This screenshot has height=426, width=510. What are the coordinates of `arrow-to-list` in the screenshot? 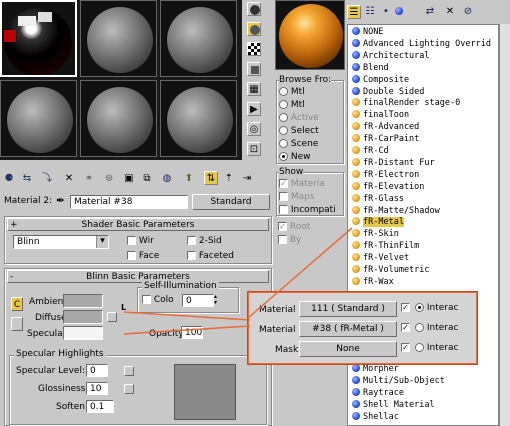 It's located at (300, 273).